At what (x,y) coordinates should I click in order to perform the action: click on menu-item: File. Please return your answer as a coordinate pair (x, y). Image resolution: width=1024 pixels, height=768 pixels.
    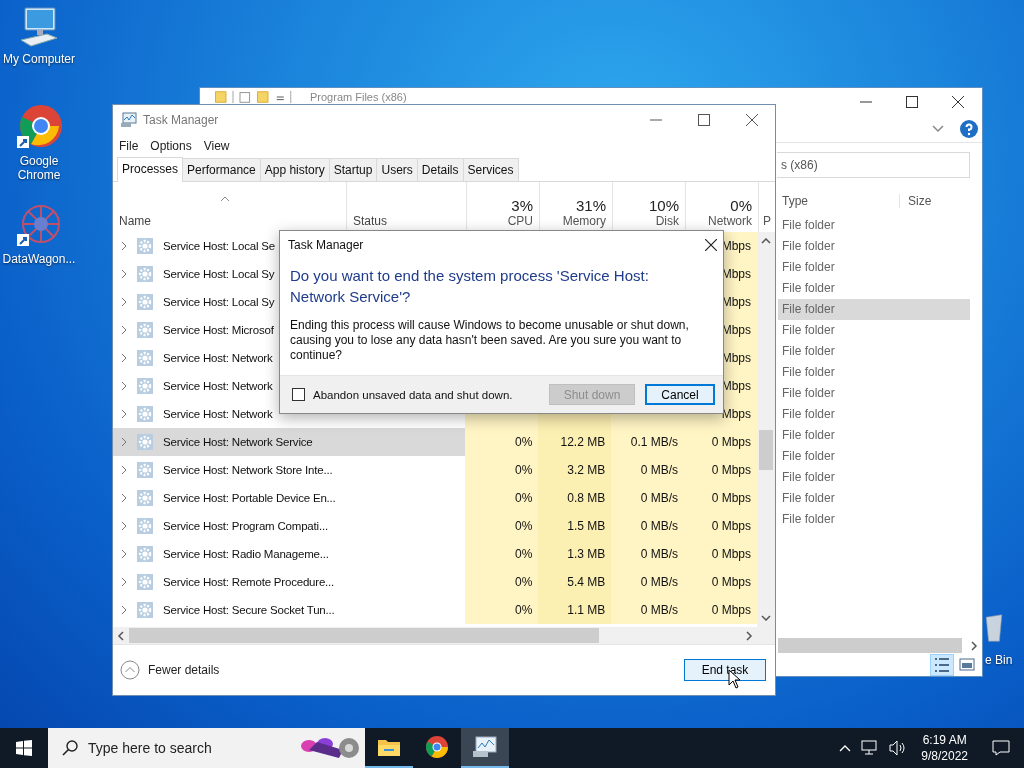
    Looking at the image, I should click on (129, 146).